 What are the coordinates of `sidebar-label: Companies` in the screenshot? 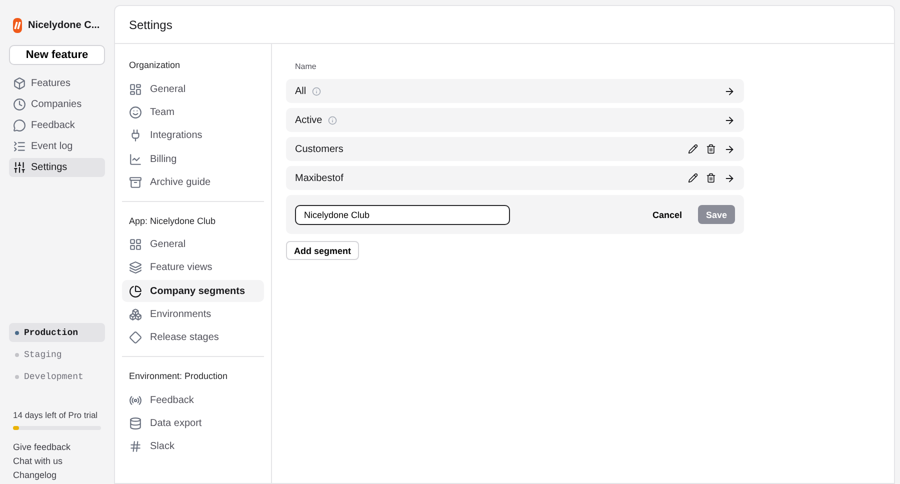 It's located at (56, 104).